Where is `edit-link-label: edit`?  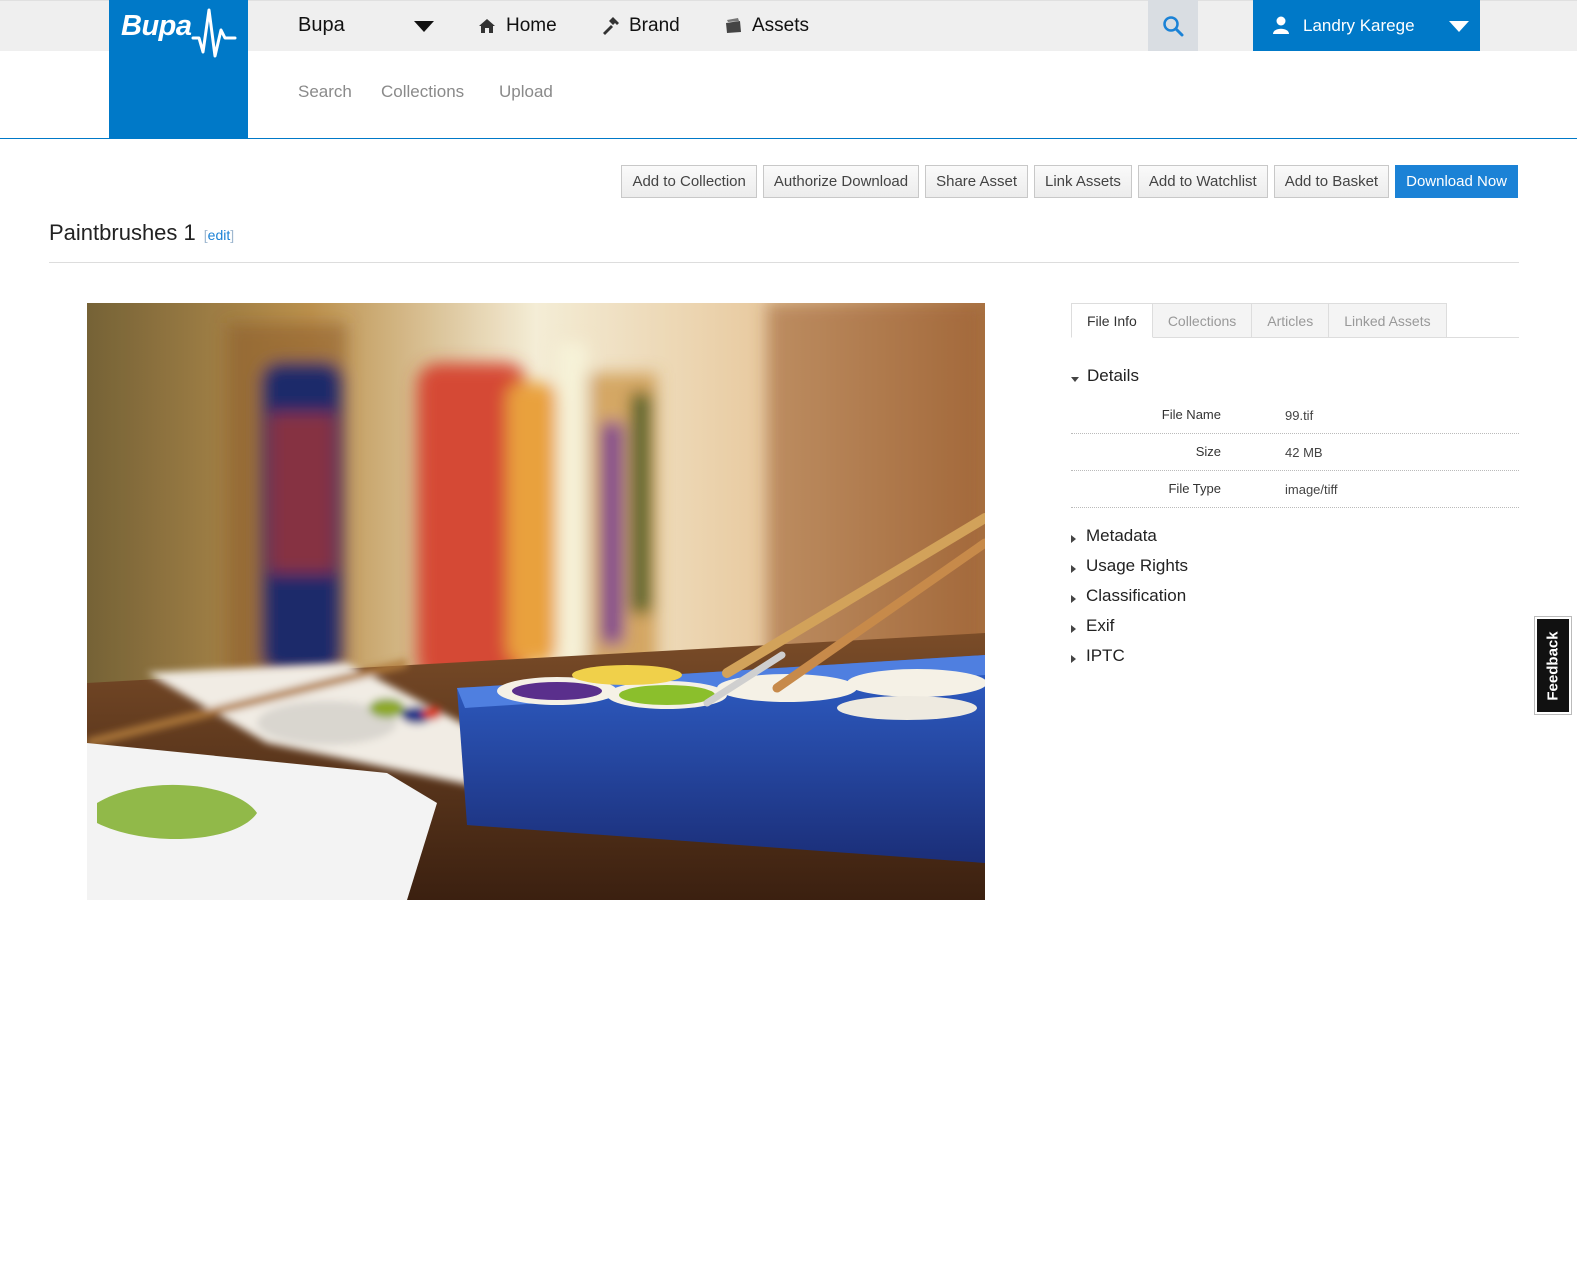
edit-link-label: edit is located at coordinates (219, 235).